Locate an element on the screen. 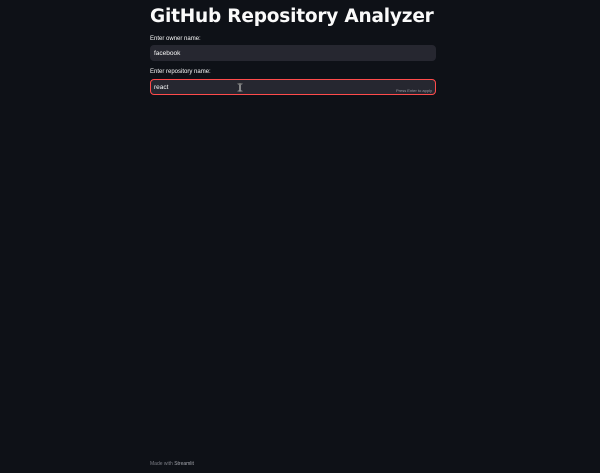 The image size is (600, 473). press-enter-hint: Press Enter to apply is located at coordinates (413, 90).